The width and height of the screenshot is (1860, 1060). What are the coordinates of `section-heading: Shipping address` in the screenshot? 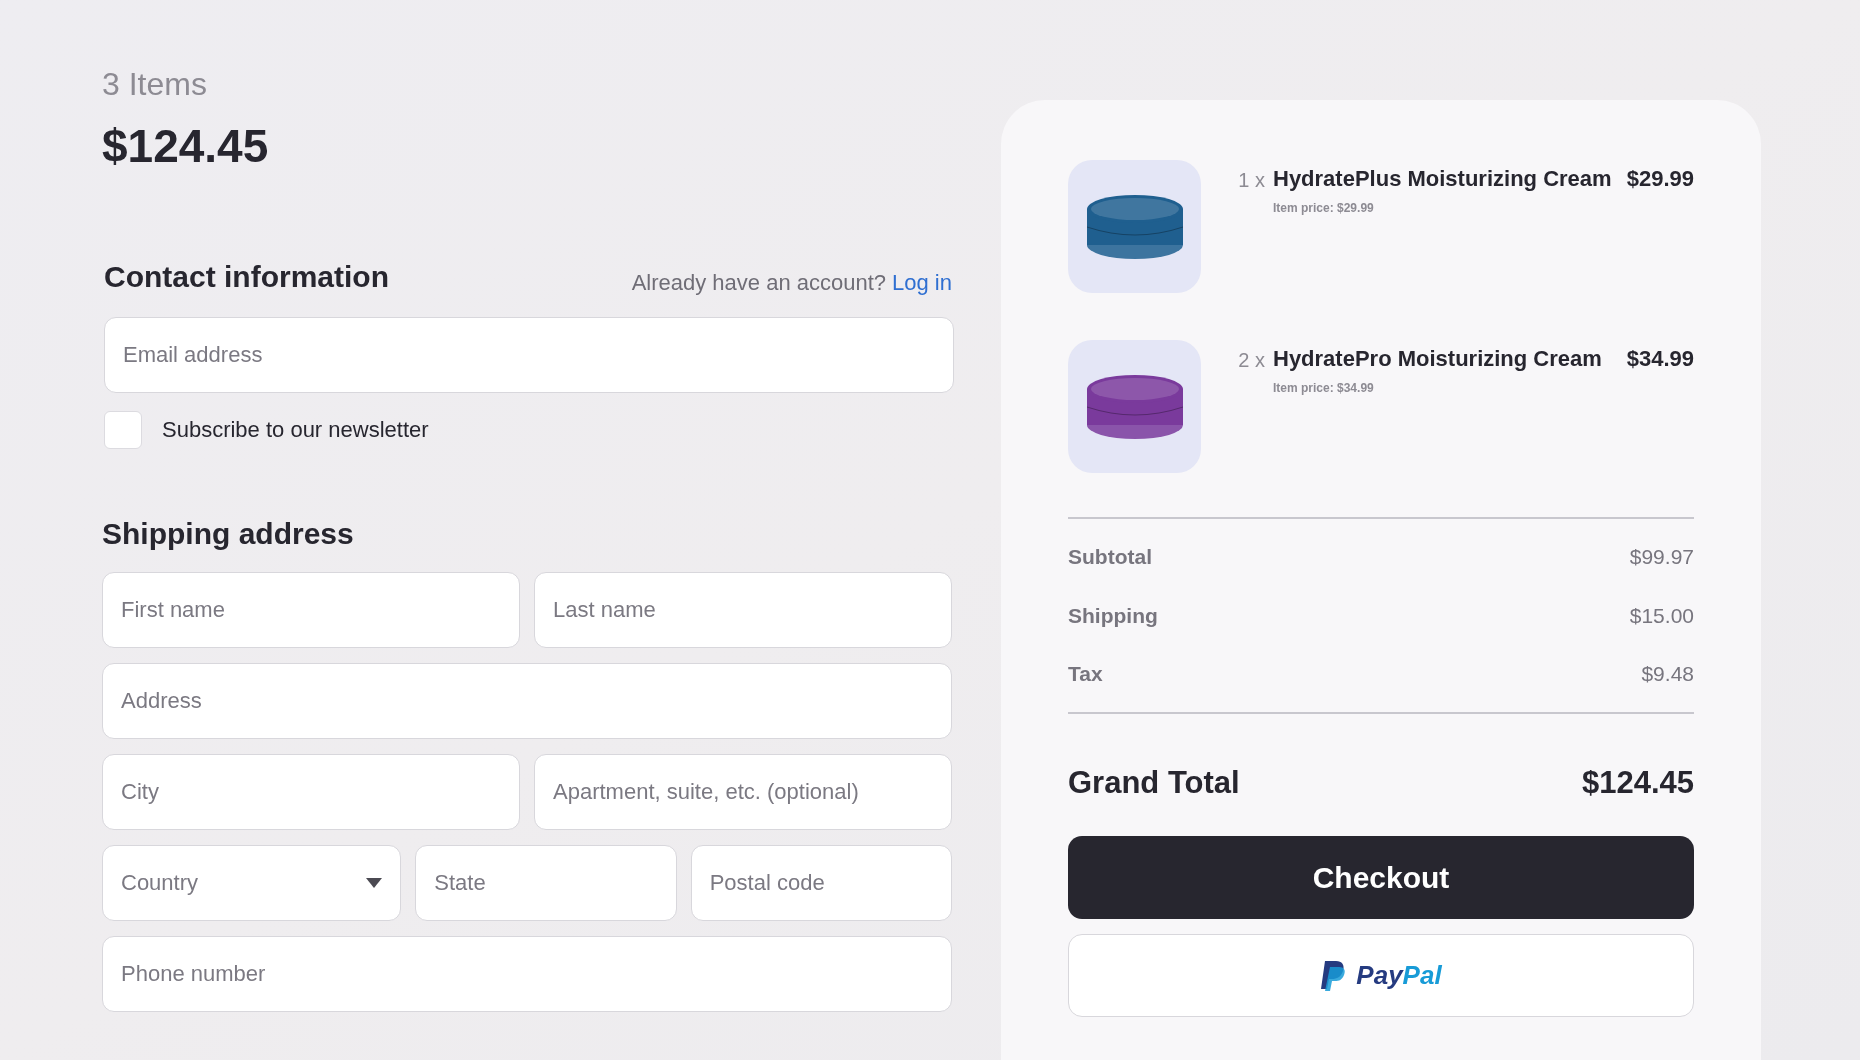 It's located at (228, 533).